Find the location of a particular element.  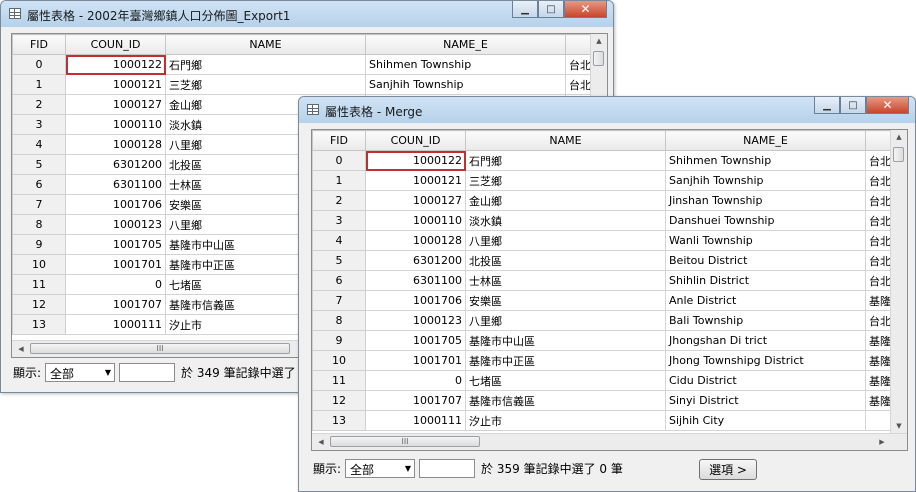

table-cell: 1000123 is located at coordinates (115, 224).